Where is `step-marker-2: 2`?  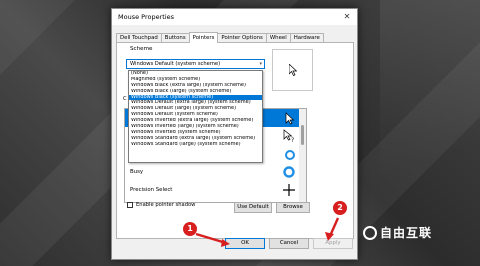 step-marker-2: 2 is located at coordinates (340, 208).